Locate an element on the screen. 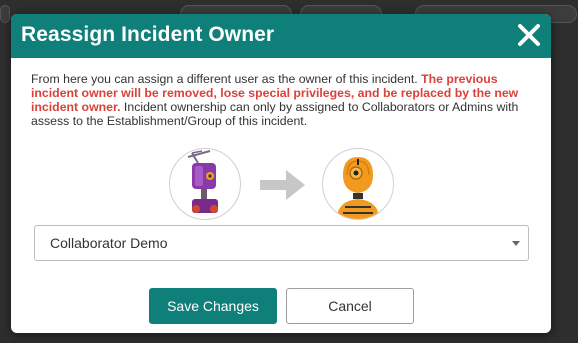 This screenshot has height=343, width=578. dialog-header: Reassign Incident Owner is located at coordinates (281, 36).